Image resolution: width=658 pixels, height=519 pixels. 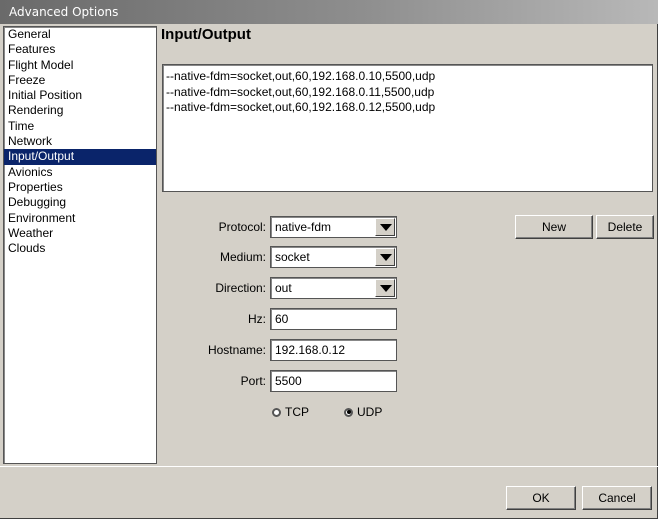 What do you see at coordinates (329, 12) in the screenshot?
I see `title-bar: Advanced Options` at bounding box center [329, 12].